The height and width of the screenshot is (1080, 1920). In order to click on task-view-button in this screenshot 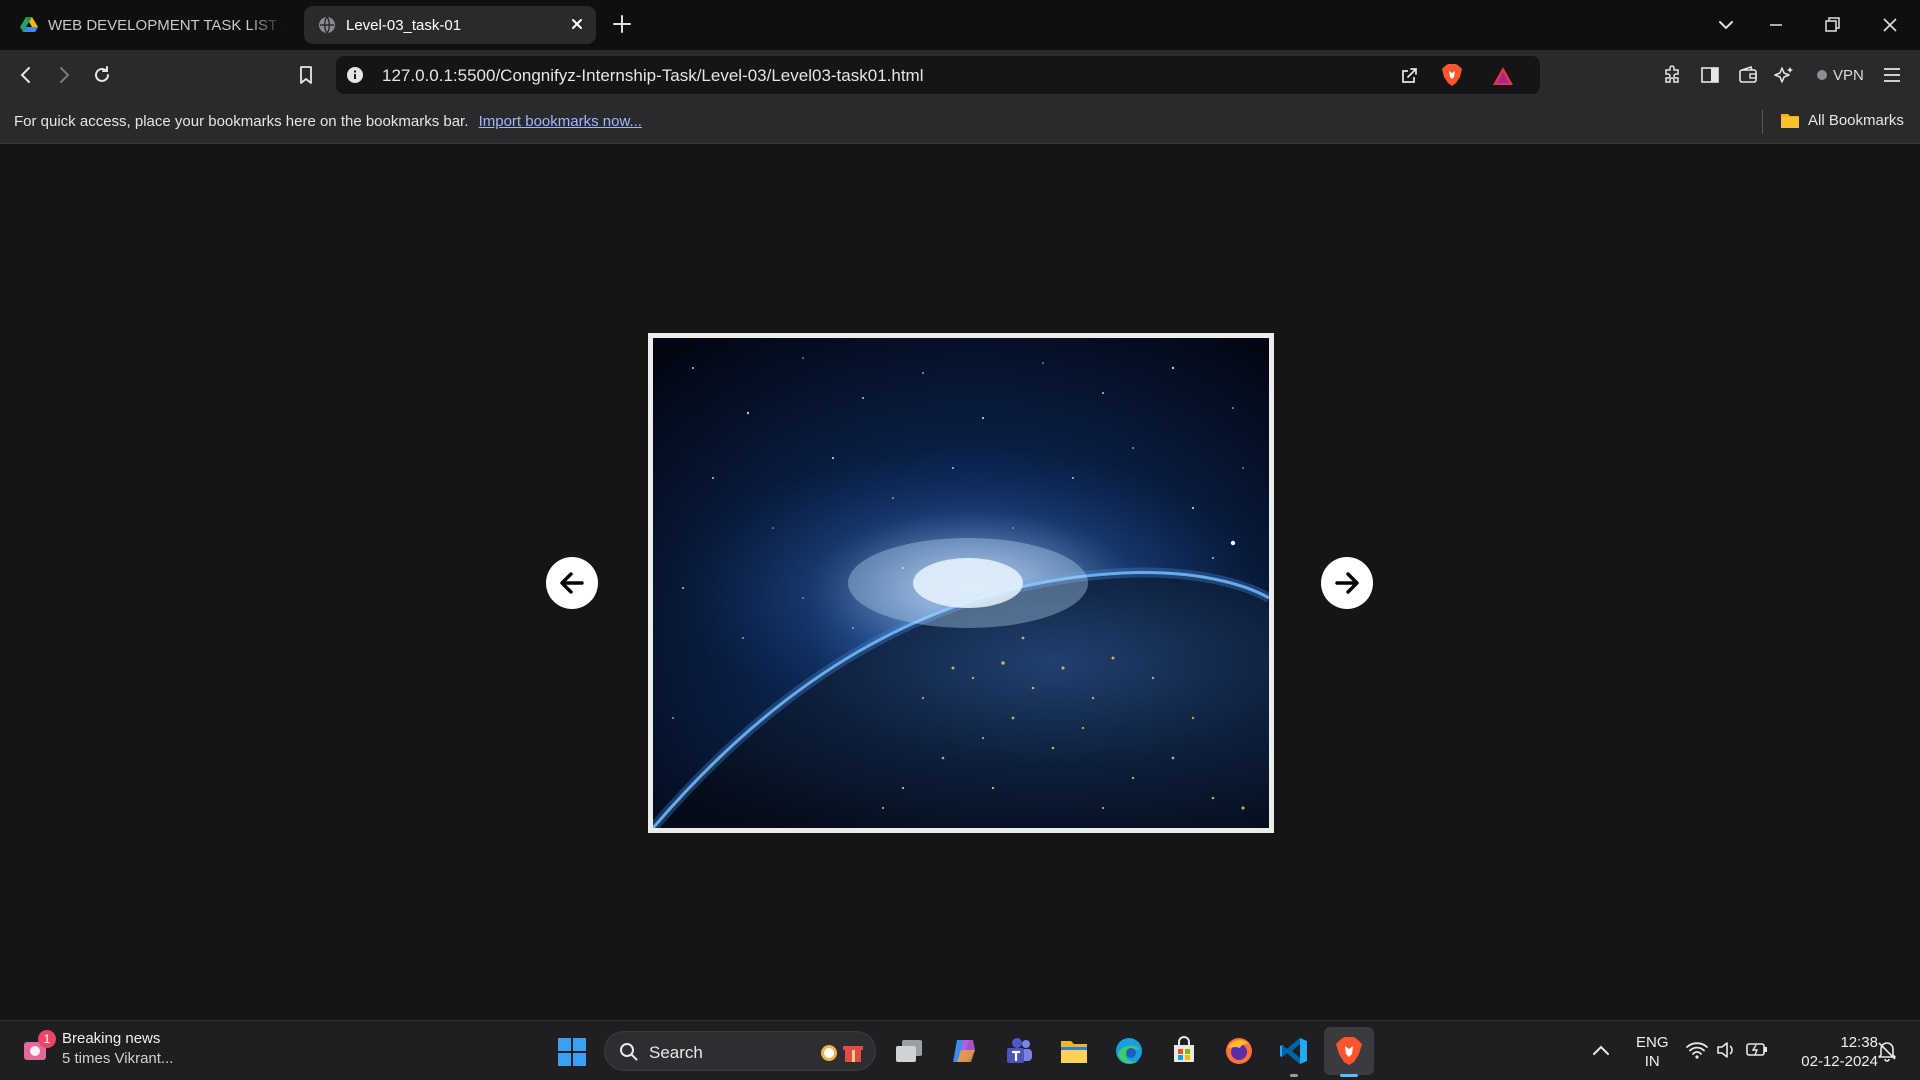, I will do `click(909, 1051)`.